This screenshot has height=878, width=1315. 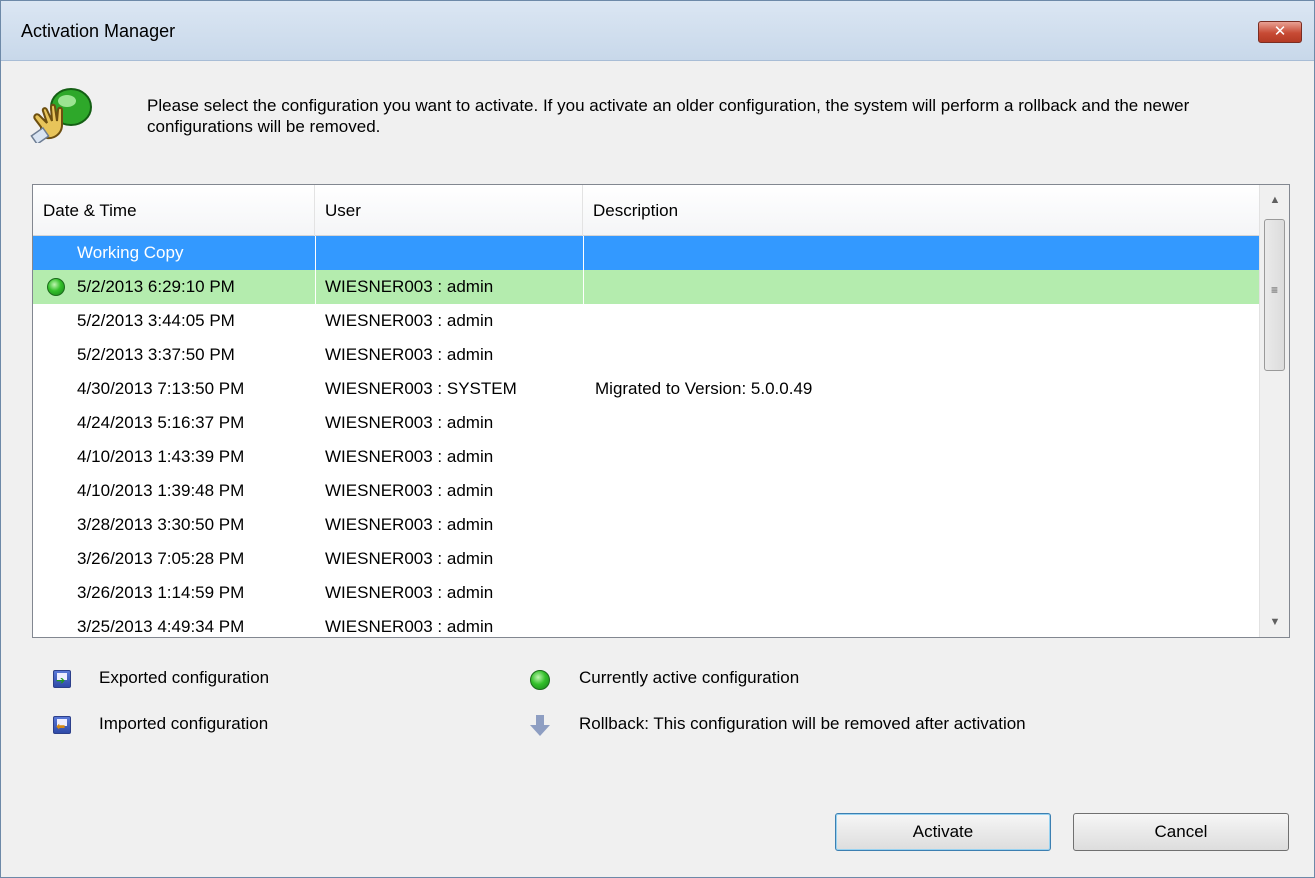 What do you see at coordinates (646, 287) in the screenshot?
I see `table-row-active: 5/2/2013 6:29:10 PM WIESNER003 : admin` at bounding box center [646, 287].